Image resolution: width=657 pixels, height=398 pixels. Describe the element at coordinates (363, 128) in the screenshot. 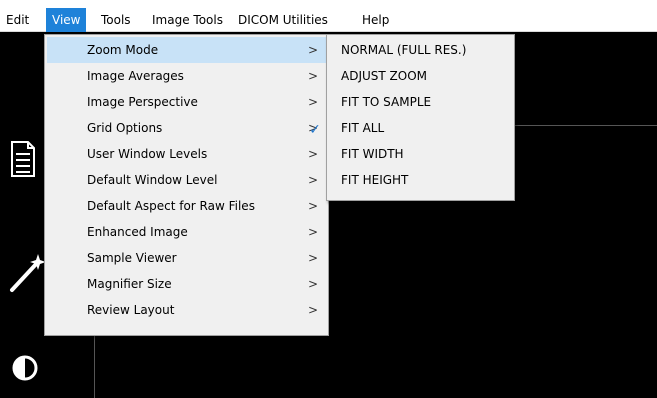

I see `submenu-item-label: FIT ALL` at that location.